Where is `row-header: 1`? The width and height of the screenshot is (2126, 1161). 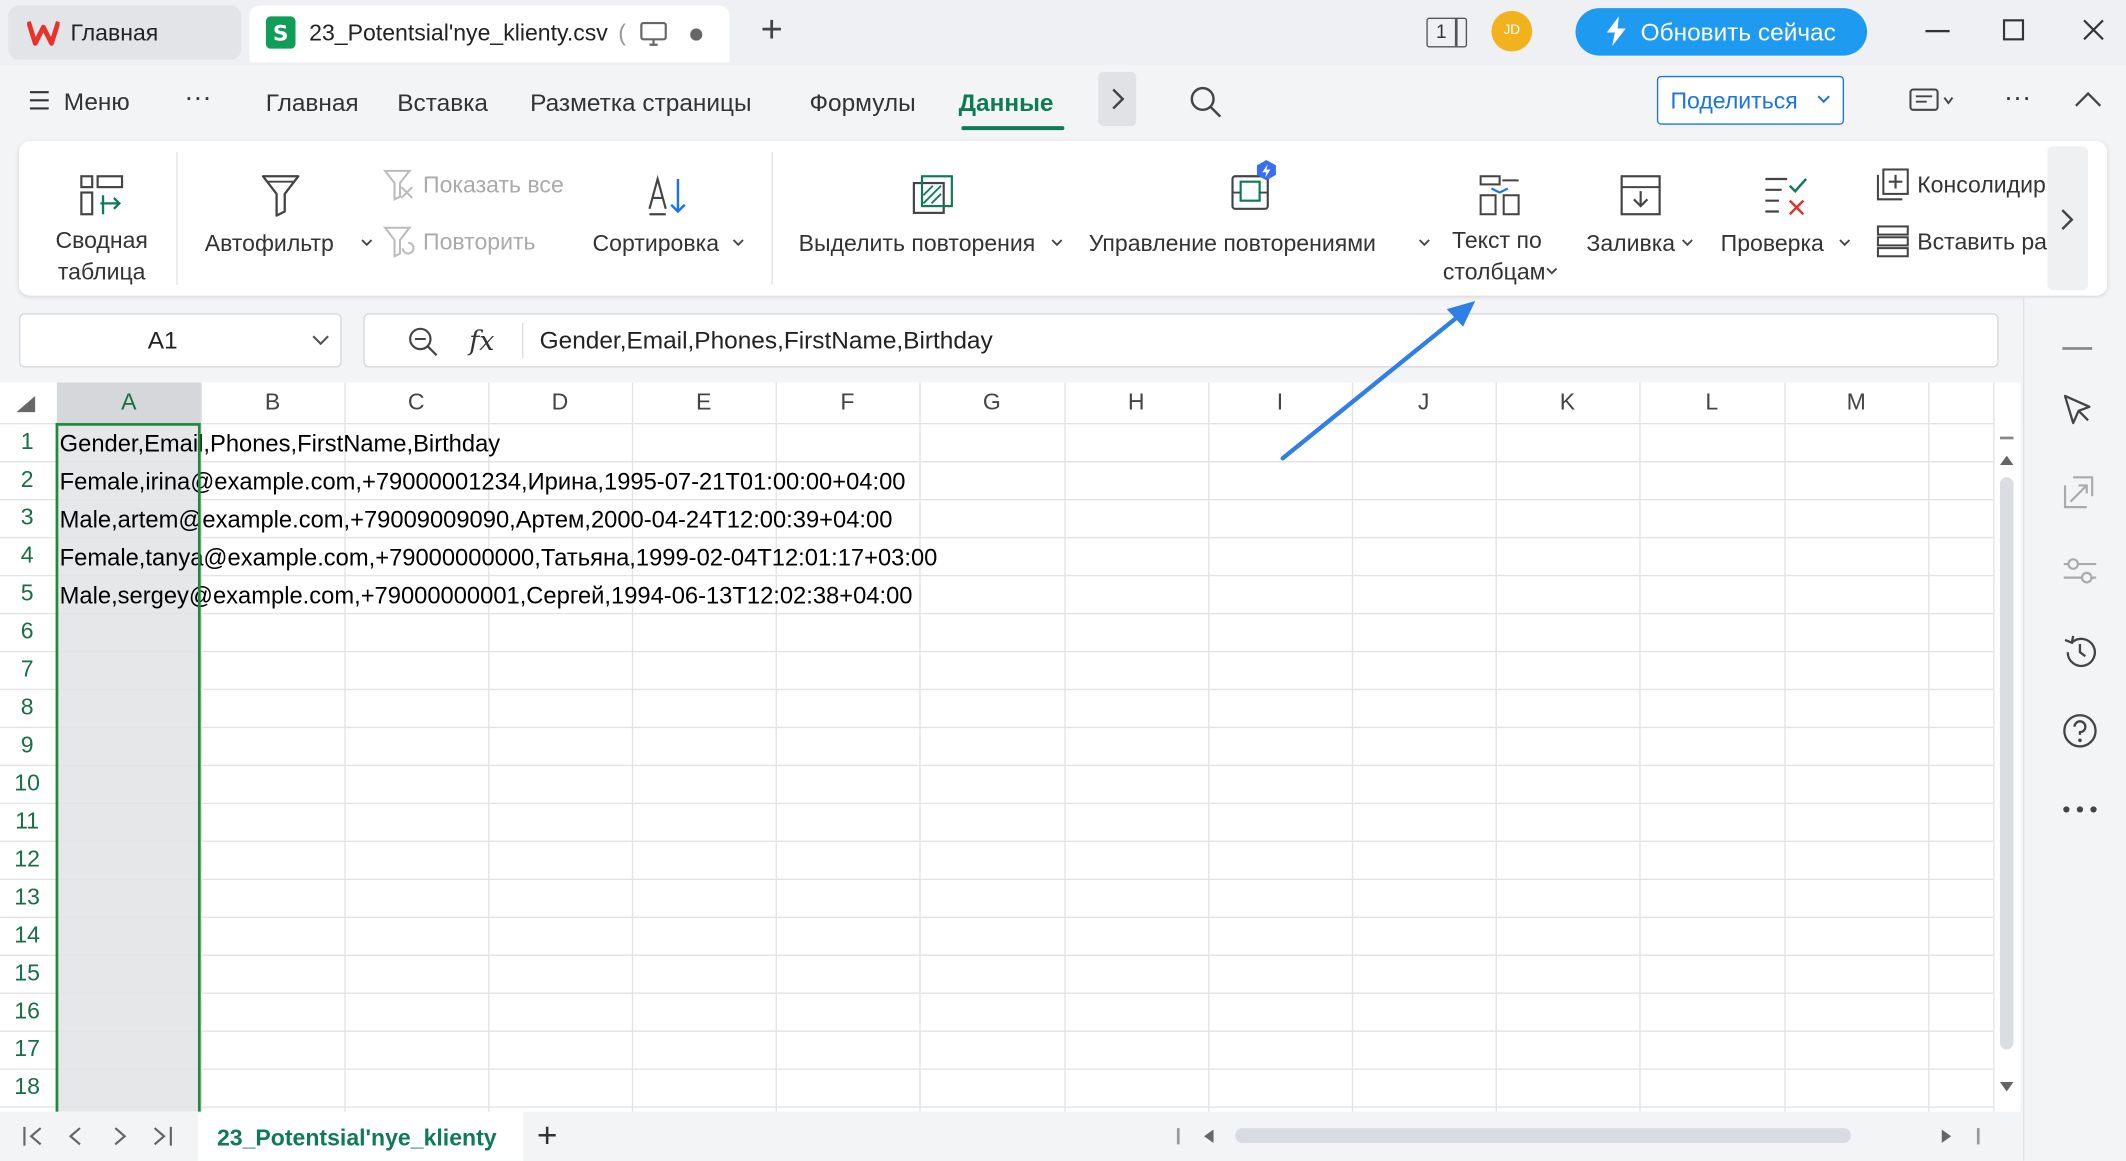
row-header: 1 is located at coordinates (27, 442).